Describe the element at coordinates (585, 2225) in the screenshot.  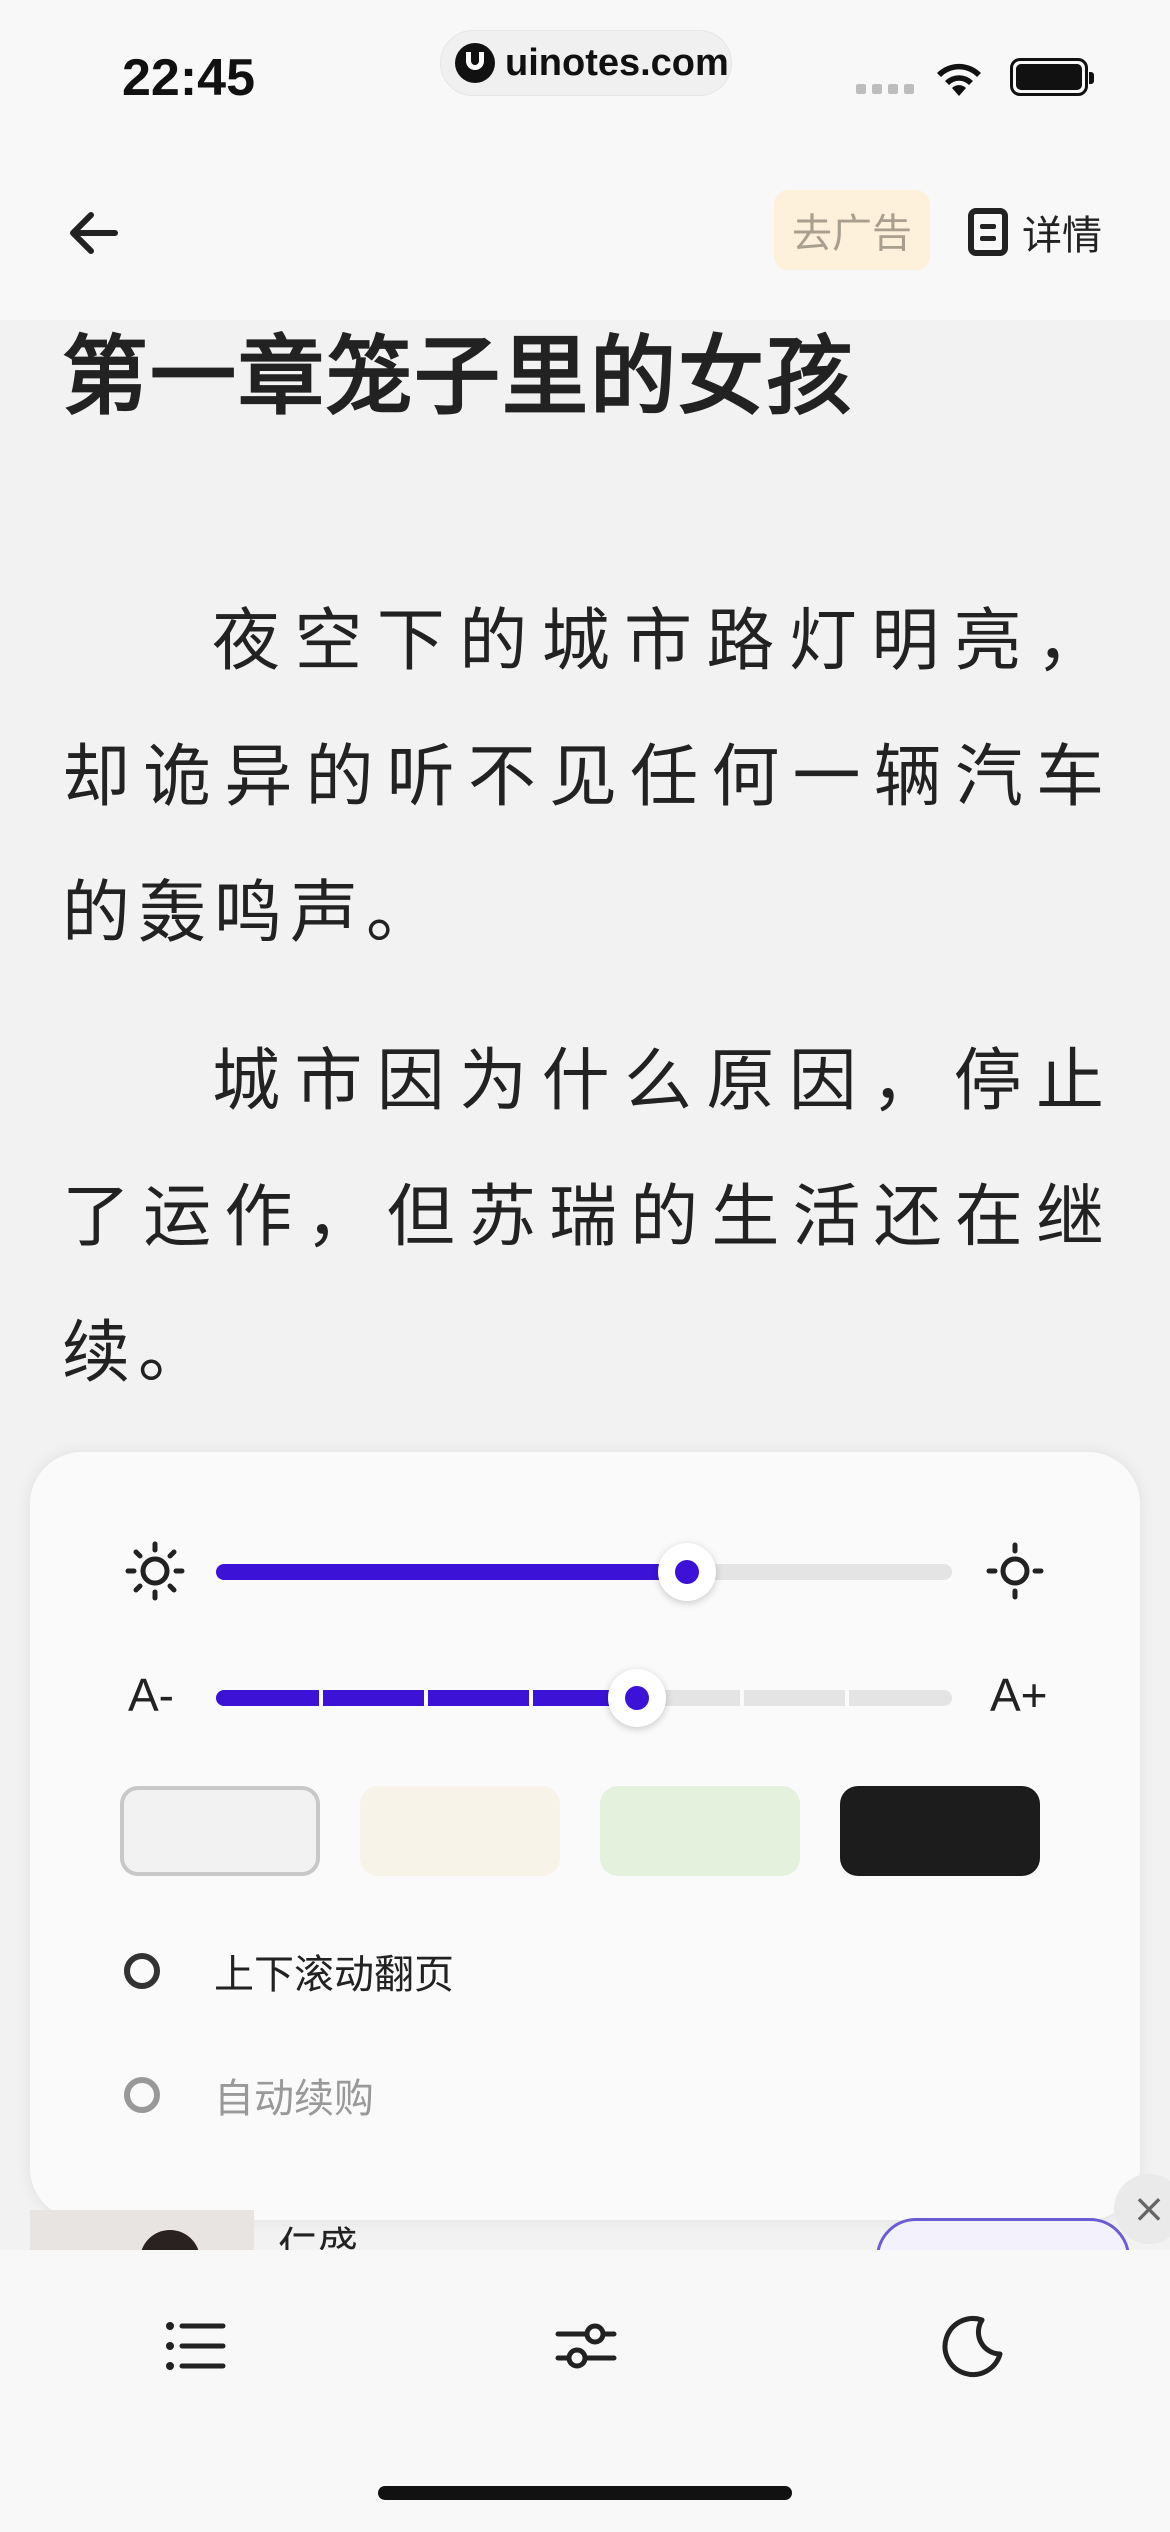
I see `ad-banner: 仁盛` at that location.